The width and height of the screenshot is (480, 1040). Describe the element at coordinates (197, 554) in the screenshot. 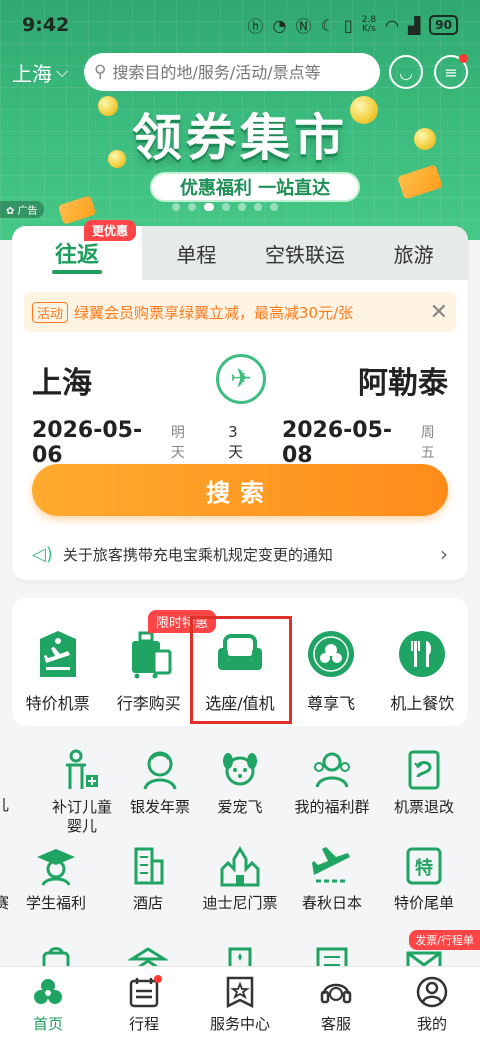

I see `notice-text: 关于旅客携带充电宝乘机规定变更的通知` at that location.